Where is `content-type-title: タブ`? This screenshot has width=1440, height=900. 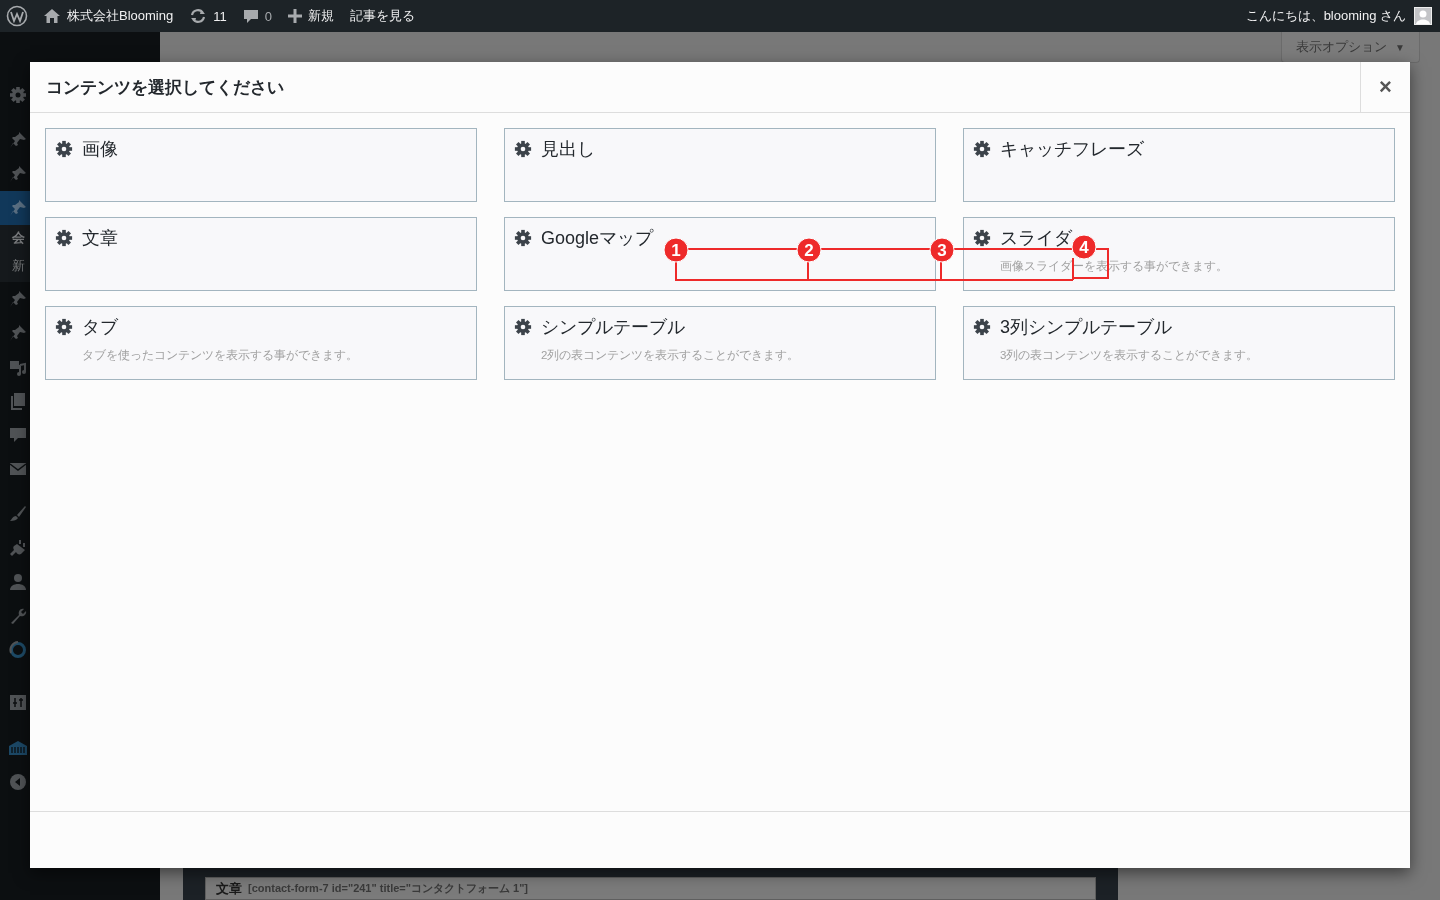
content-type-title: タブ is located at coordinates (100, 327).